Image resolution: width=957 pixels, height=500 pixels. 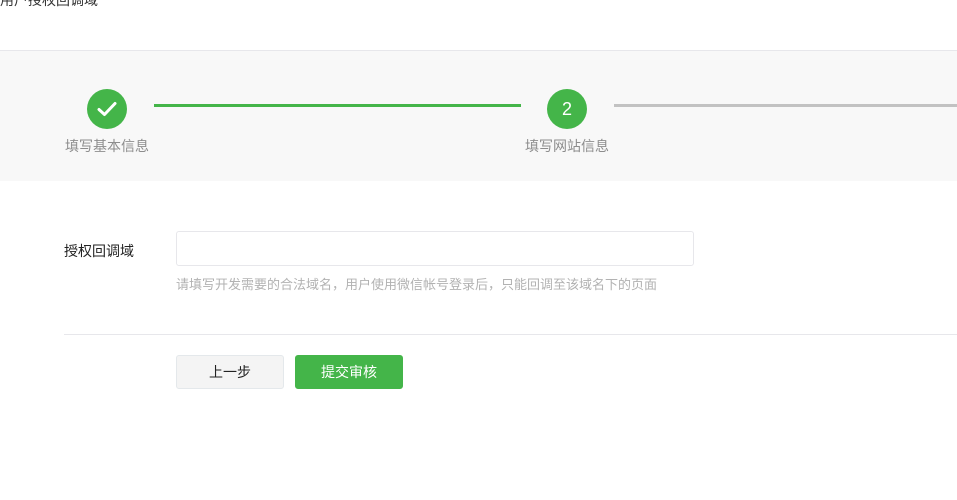 I want to click on step-1-circle, so click(x=107, y=109).